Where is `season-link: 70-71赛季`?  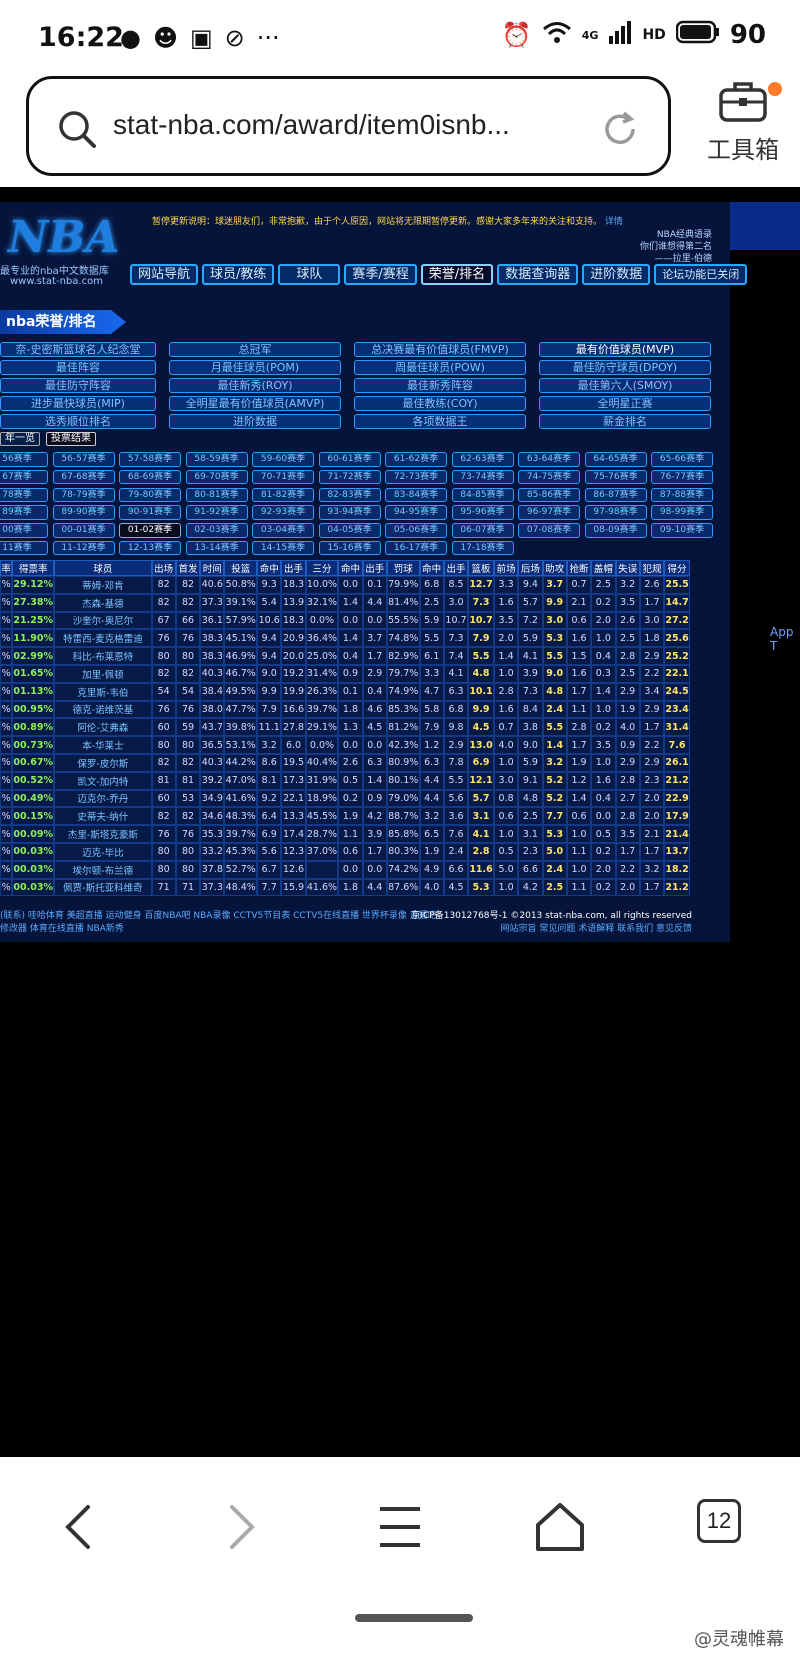 season-link: 70-71赛季 is located at coordinates (283, 477).